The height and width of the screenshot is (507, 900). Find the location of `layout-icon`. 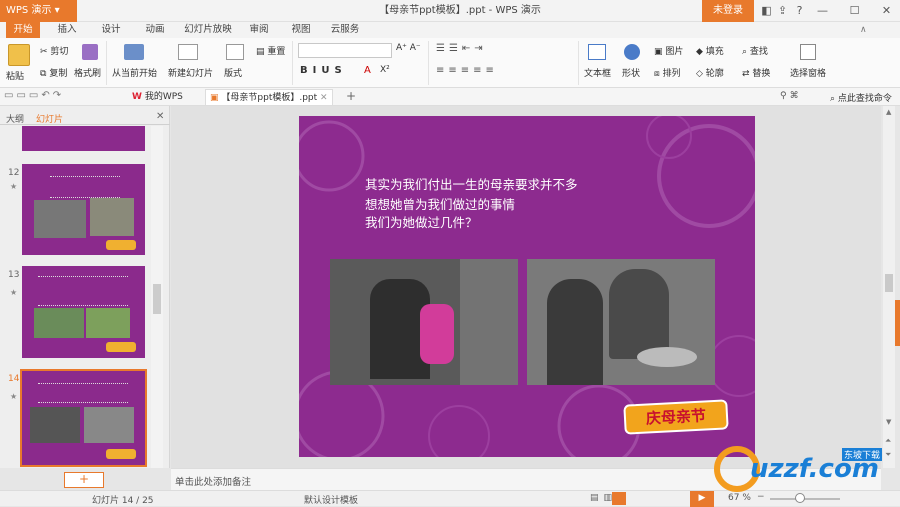

layout-icon is located at coordinates (235, 52).